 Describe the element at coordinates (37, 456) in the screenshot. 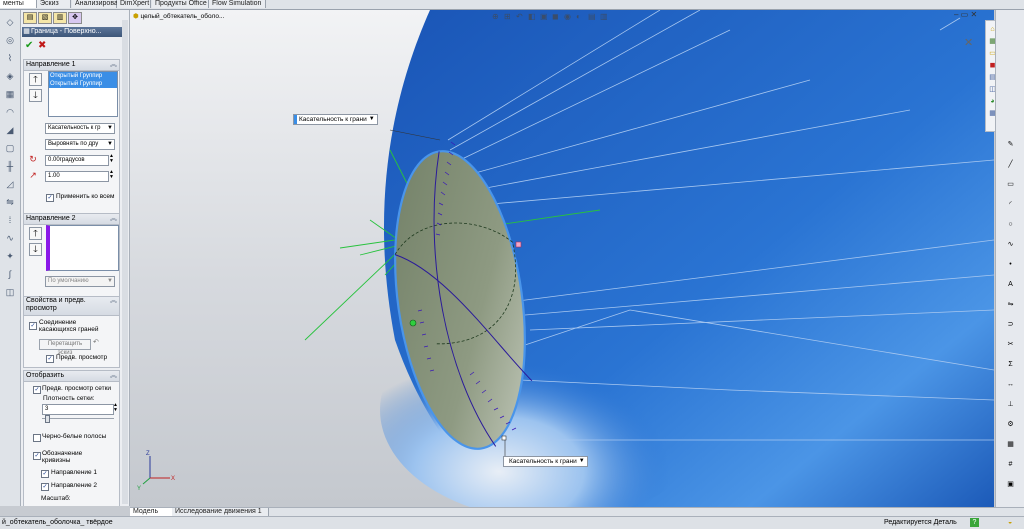

I see `curvature-combs-checkbox: ✓` at that location.